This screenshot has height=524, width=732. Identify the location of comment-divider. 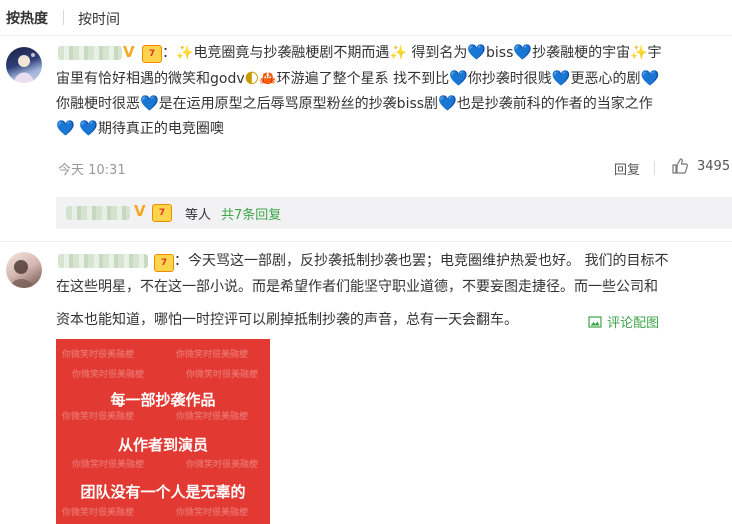
(366, 241).